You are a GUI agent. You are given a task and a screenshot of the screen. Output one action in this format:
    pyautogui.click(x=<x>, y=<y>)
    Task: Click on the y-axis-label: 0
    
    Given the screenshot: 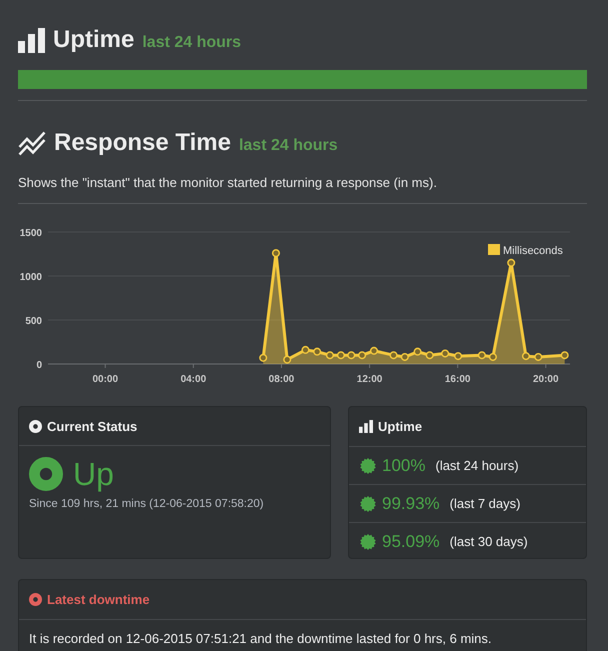 What is the action you would take?
    pyautogui.click(x=39, y=365)
    